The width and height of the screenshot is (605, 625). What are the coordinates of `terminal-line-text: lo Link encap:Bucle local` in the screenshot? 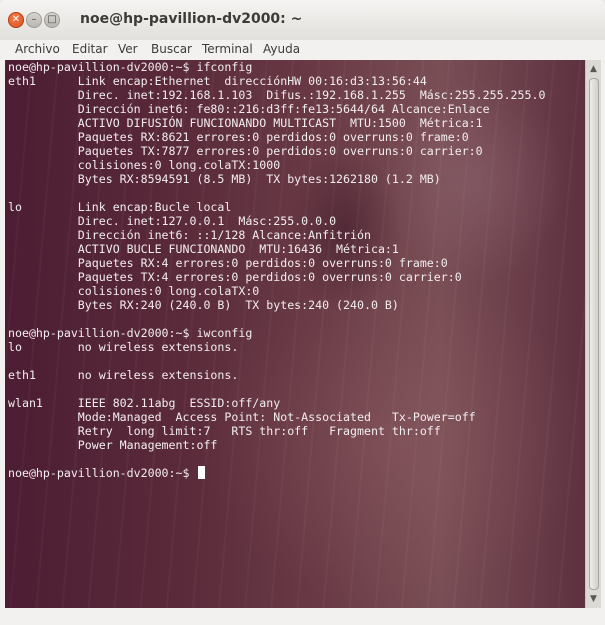 It's located at (120, 207).